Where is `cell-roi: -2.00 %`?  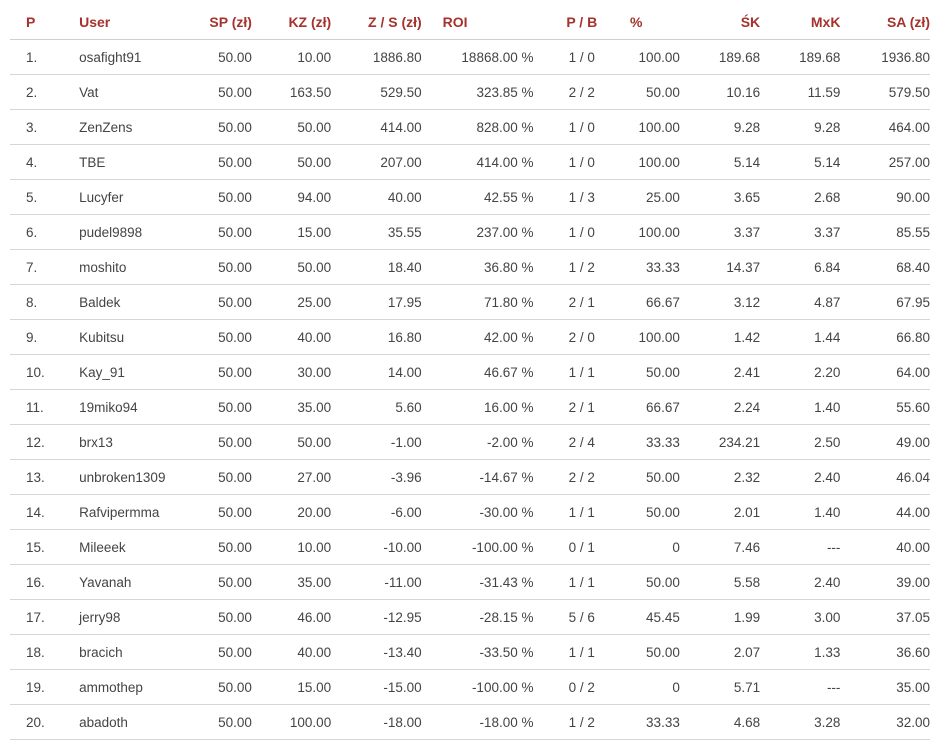 cell-roi: -2.00 % is located at coordinates (477, 442).